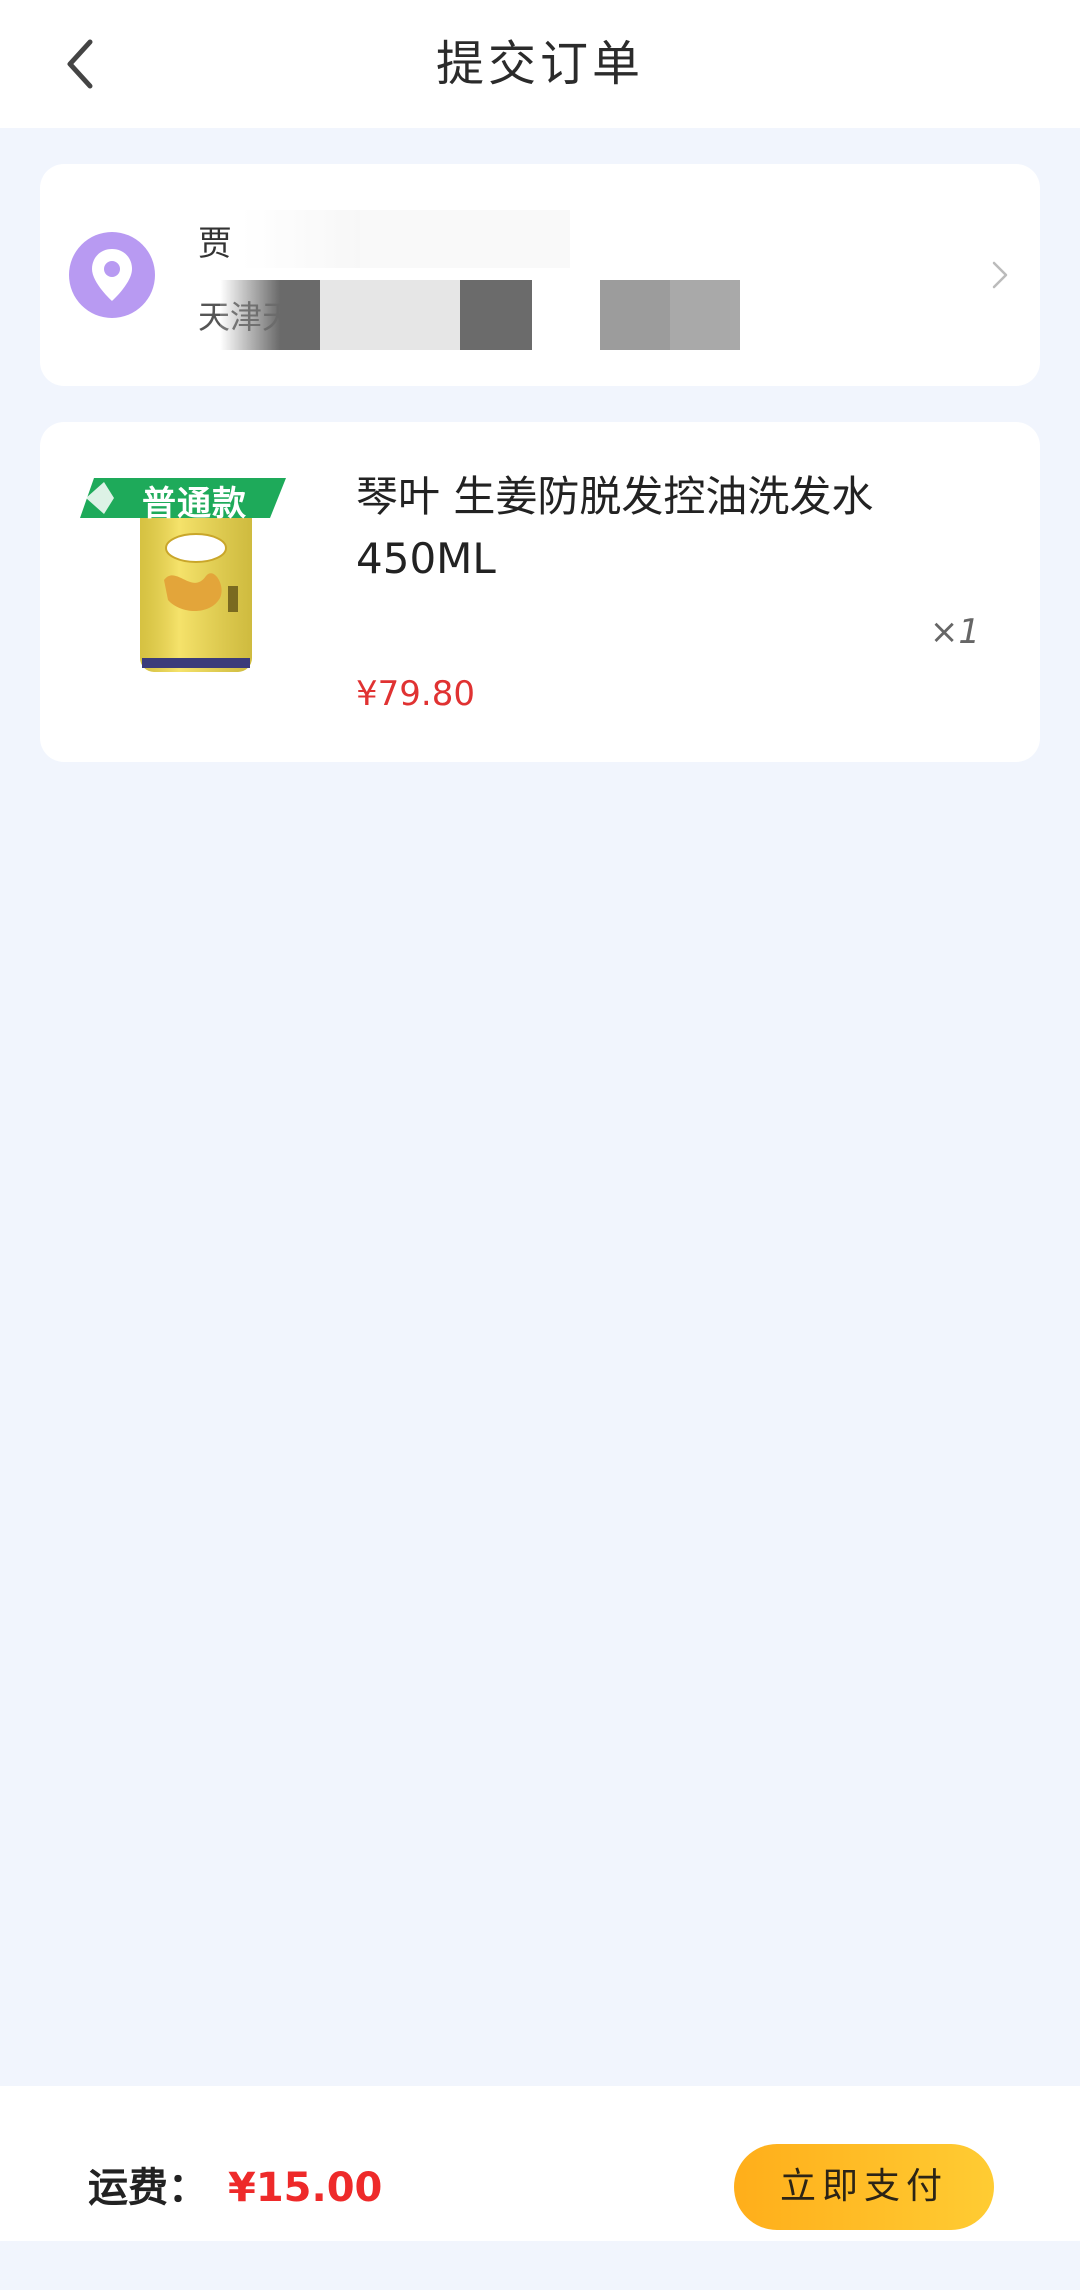  I want to click on bottom-bar: 运费： ¥15.00 立即支付, so click(540, 2163).